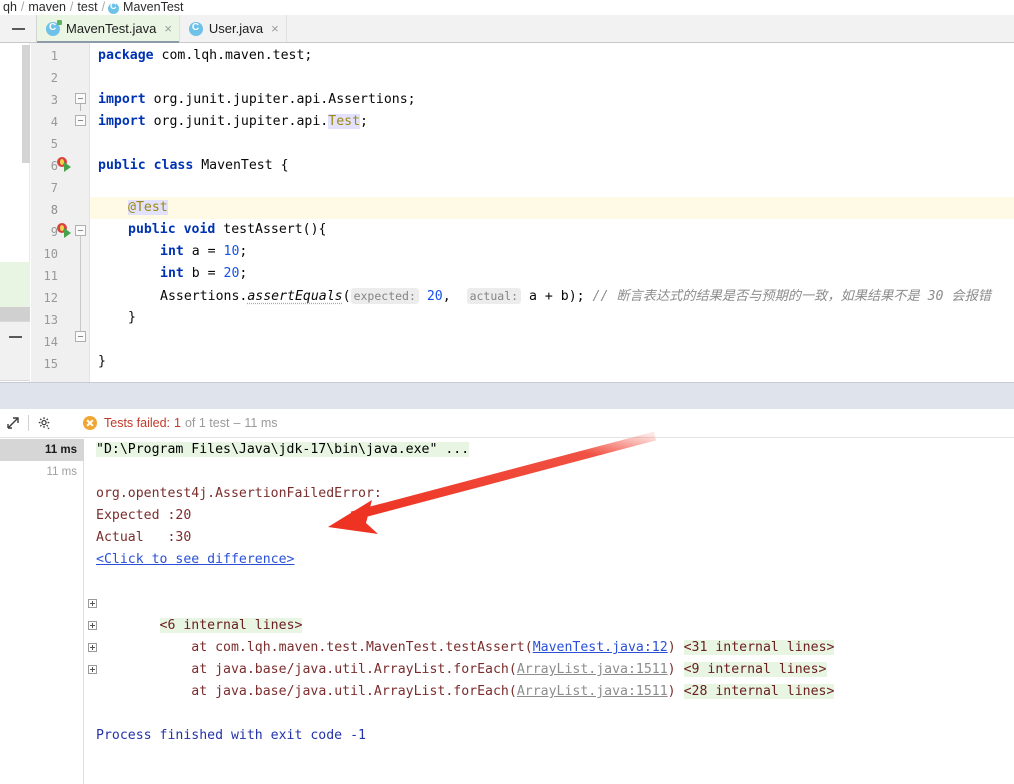 This screenshot has width=1014, height=784. Describe the element at coordinates (50, 320) in the screenshot. I see `line-number: 13` at that location.